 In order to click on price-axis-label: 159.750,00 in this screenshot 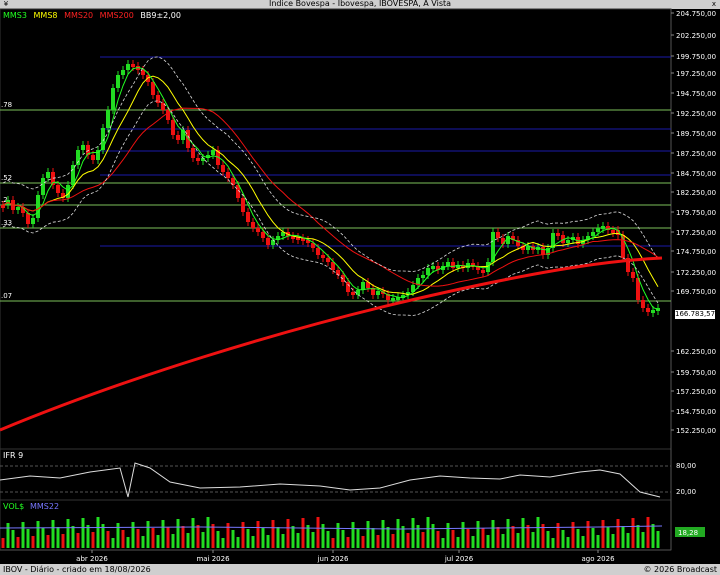, I will do `click(696, 373)`.